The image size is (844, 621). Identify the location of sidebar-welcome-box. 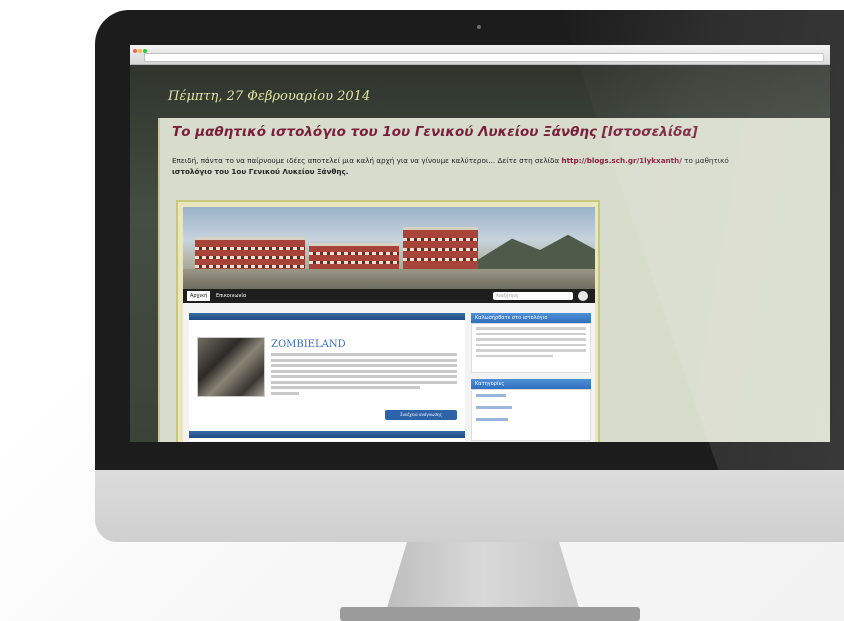
(531, 348).